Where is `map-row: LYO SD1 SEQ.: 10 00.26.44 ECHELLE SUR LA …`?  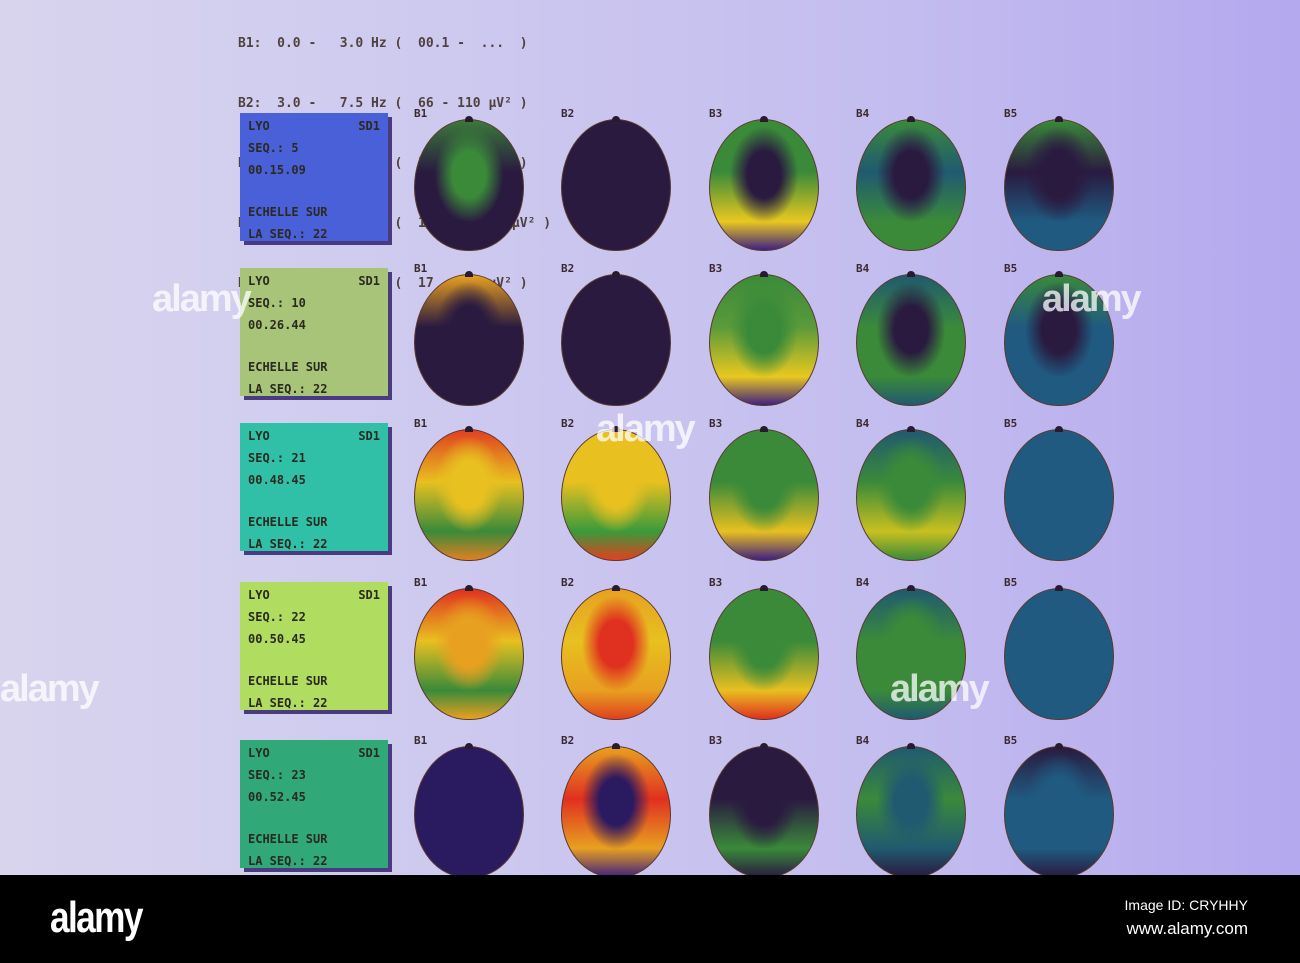
map-row: LYO SD1 SEQ.: 10 00.26.44 ECHELLE SUR LA … is located at coordinates (688, 340).